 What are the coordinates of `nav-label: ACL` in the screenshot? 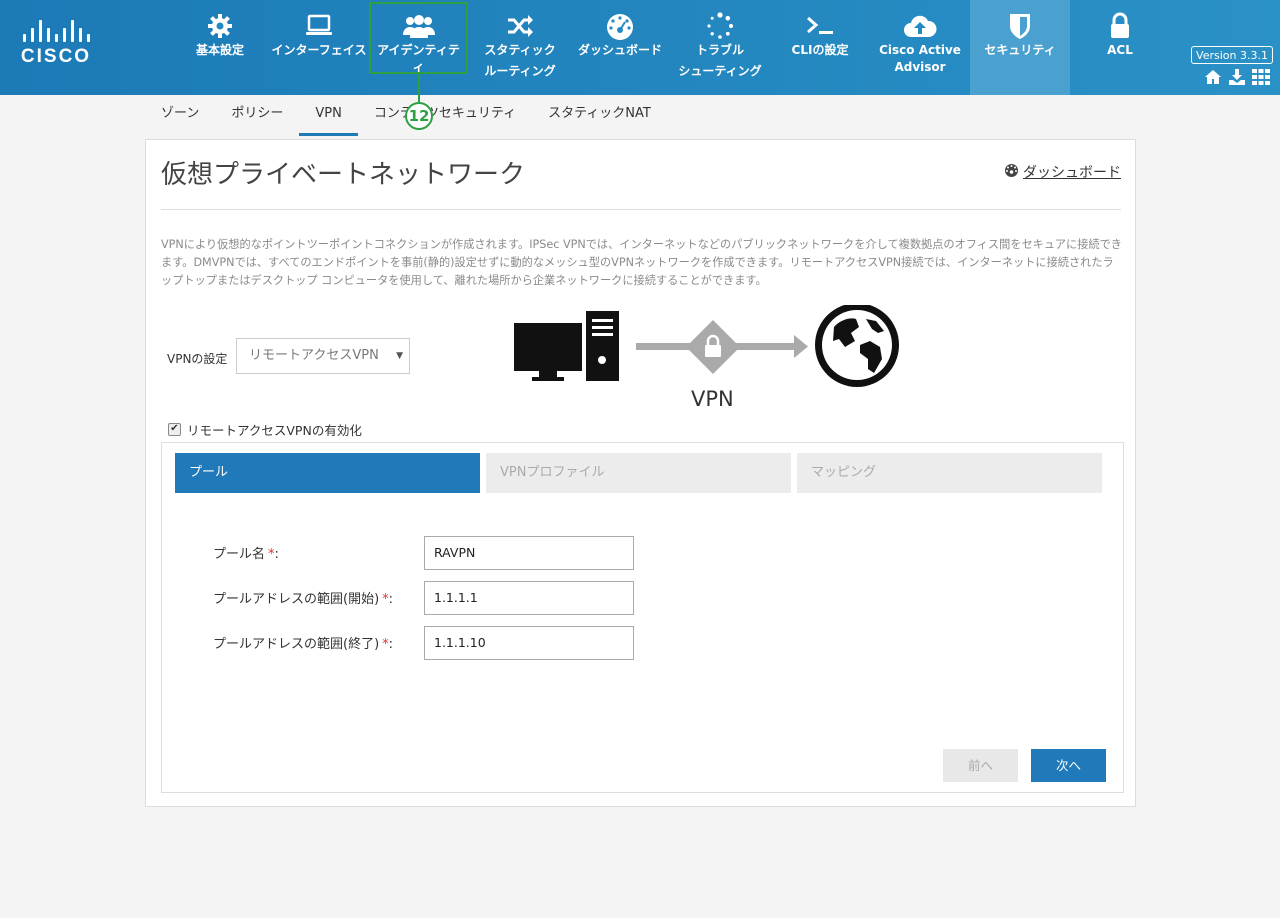 It's located at (1120, 50).